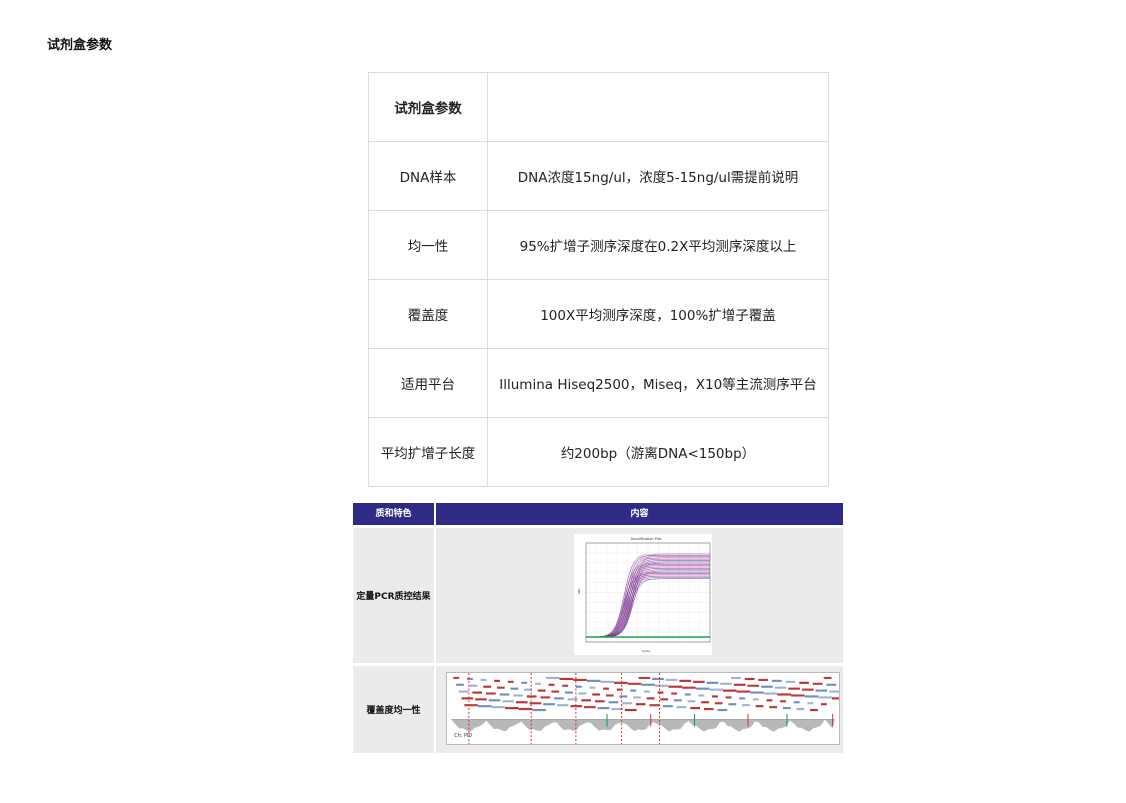 Image resolution: width=1126 pixels, height=803 pixels. I want to click on features-header-col1: 质和特色, so click(393, 514).